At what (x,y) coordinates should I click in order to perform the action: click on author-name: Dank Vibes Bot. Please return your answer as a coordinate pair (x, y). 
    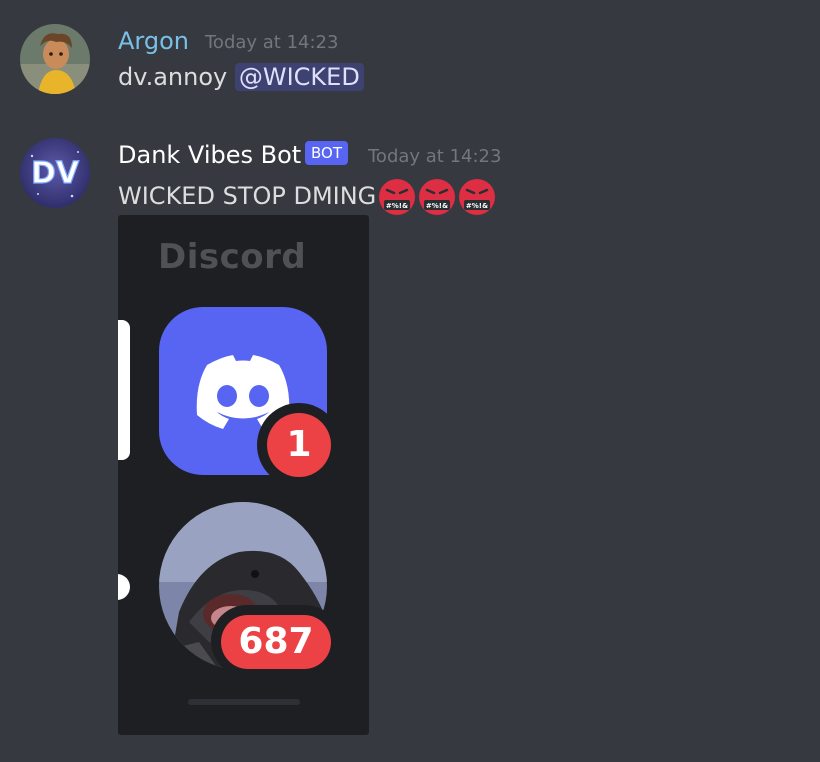
    Looking at the image, I should click on (209, 155).